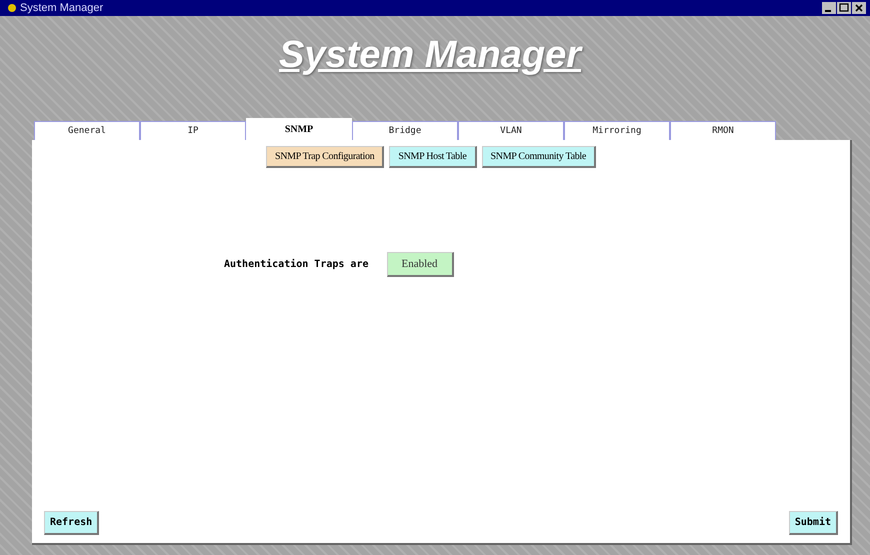 This screenshot has height=555, width=870. I want to click on subtab-button: SNMP Trap Configuration, so click(325, 157).